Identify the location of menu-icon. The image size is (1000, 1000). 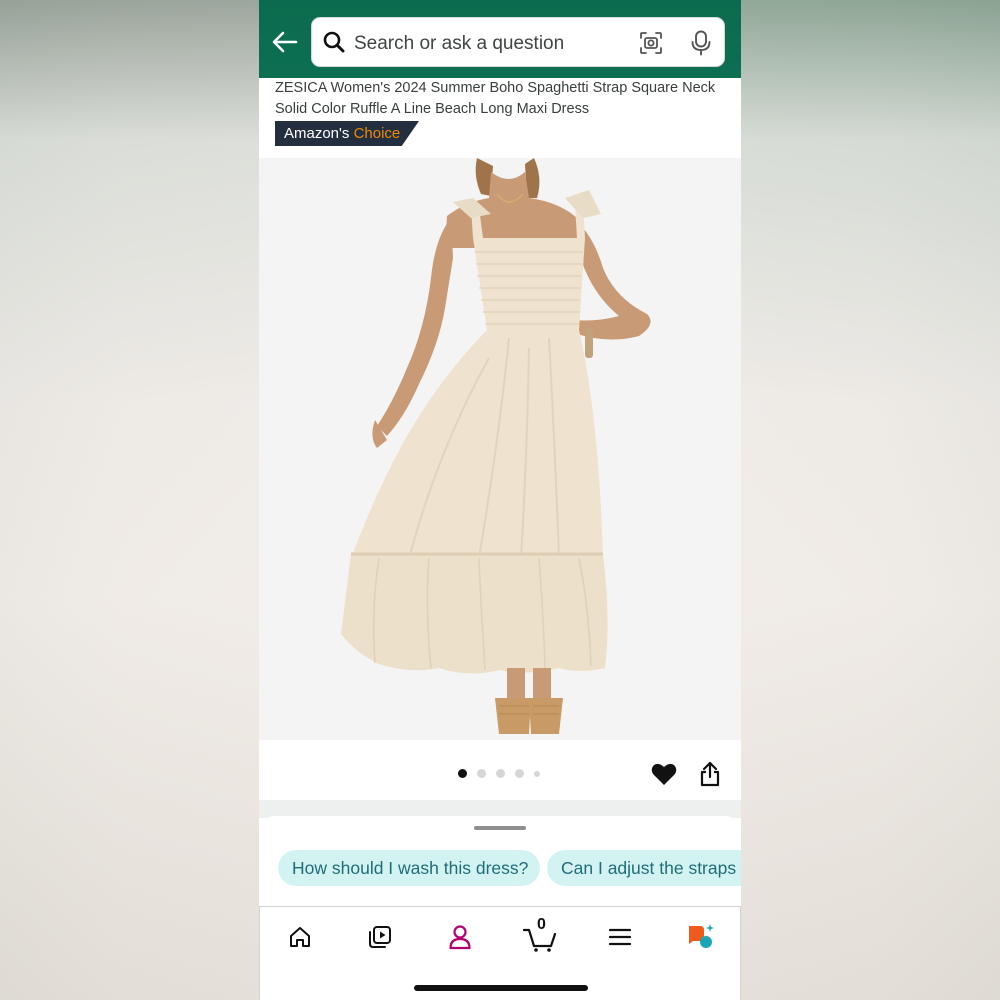
(620, 937).